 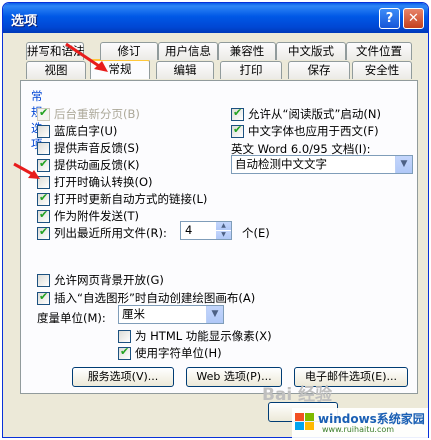 I want to click on option-char-units: 使用字符单位(H), so click(x=170, y=353).